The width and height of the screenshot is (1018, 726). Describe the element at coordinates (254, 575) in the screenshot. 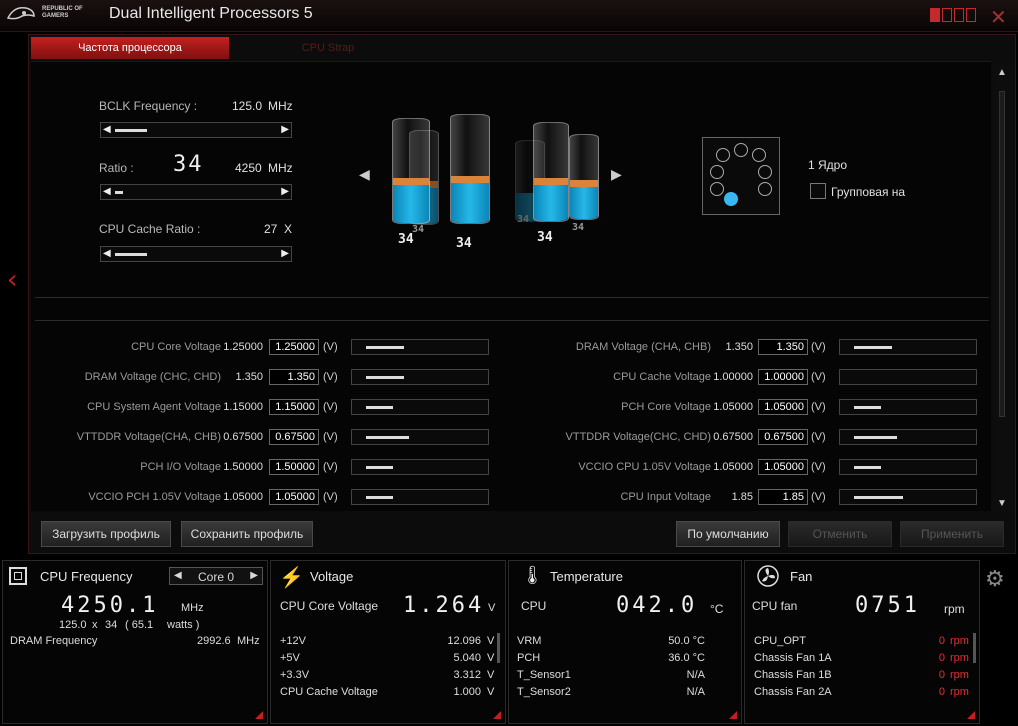

I see `core-next-icon: ▶` at that location.